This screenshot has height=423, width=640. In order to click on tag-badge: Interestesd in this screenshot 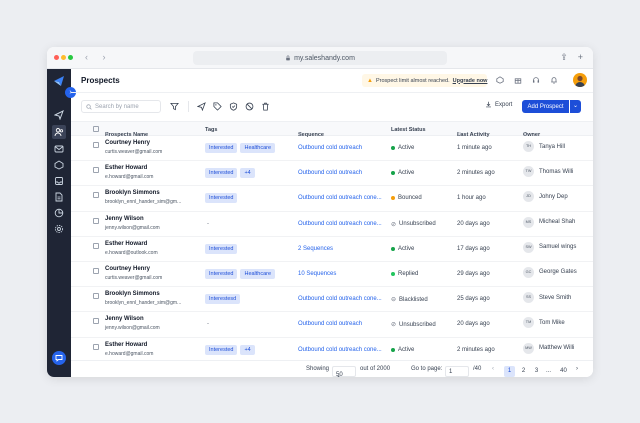, I will do `click(223, 299)`.